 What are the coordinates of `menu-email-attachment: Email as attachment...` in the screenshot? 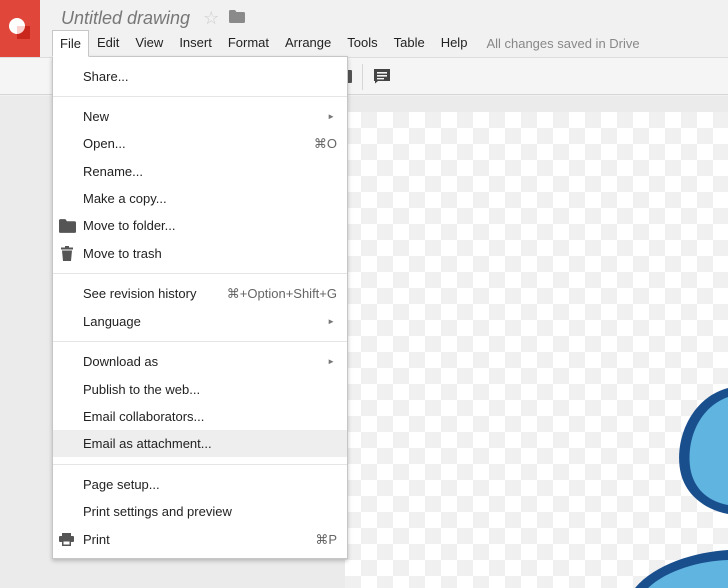 It's located at (200, 443).